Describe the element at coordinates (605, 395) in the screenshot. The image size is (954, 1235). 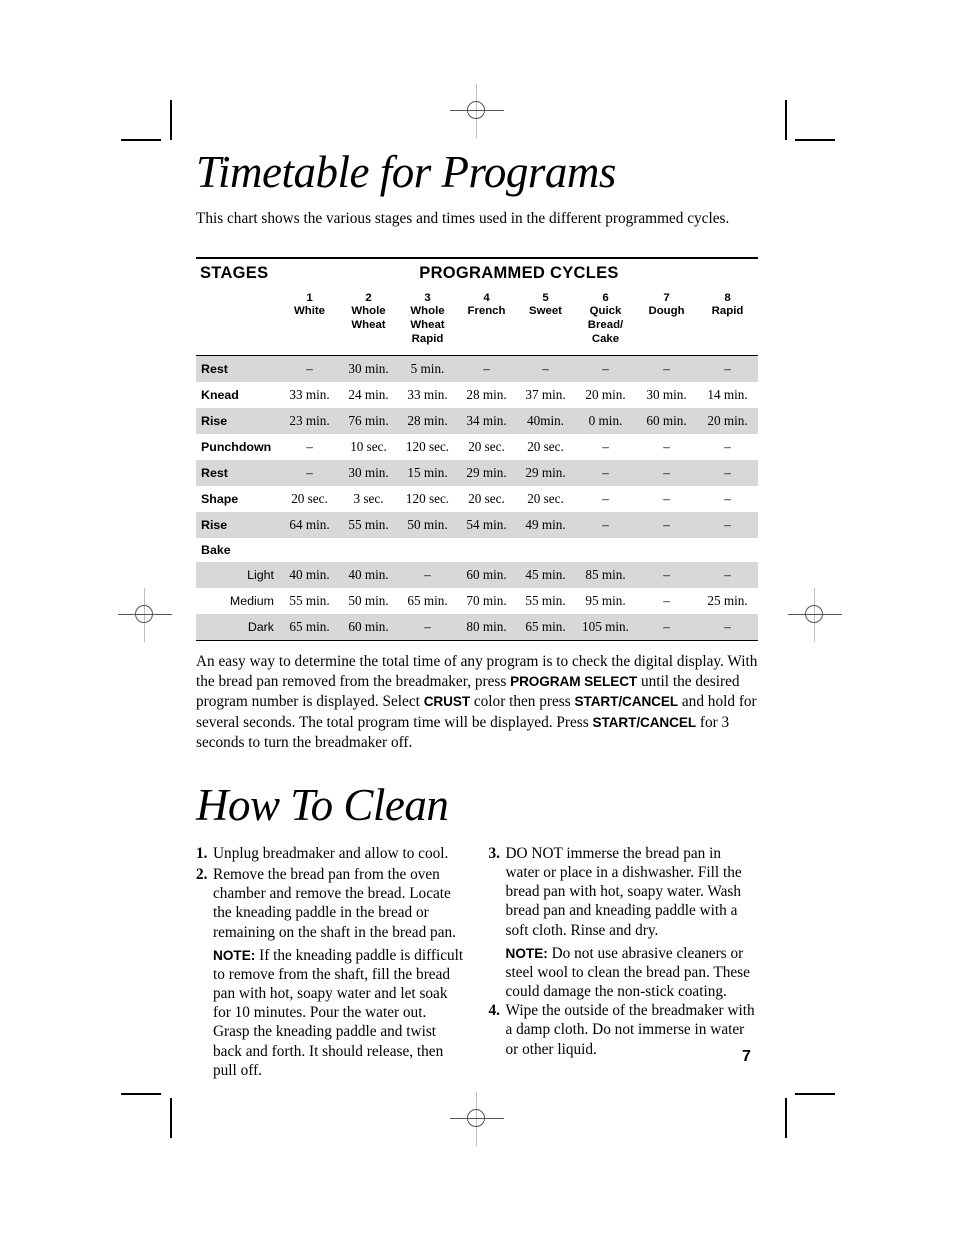
I see `cell-cycle-6: 20 min.` at that location.